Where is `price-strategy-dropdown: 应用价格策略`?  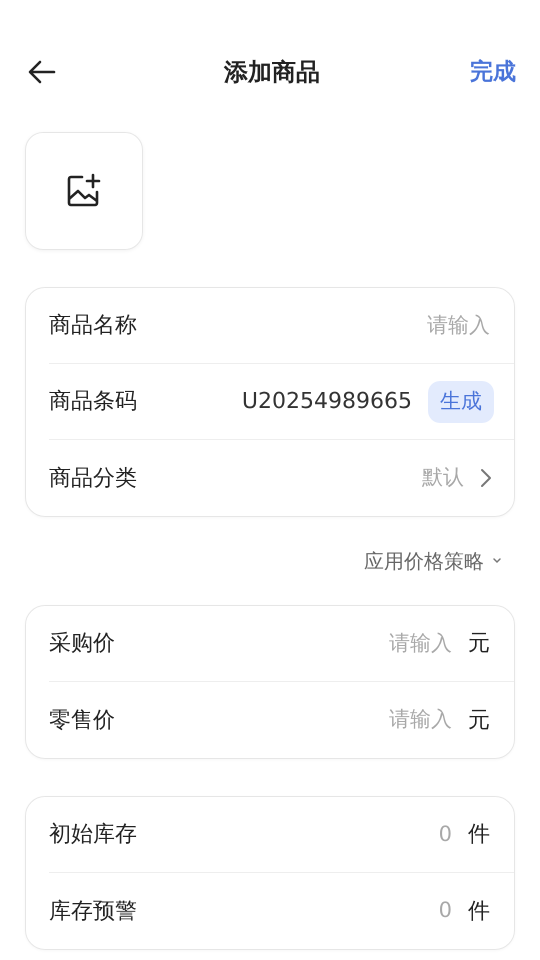 price-strategy-dropdown: 应用价格策略 is located at coordinates (433, 561).